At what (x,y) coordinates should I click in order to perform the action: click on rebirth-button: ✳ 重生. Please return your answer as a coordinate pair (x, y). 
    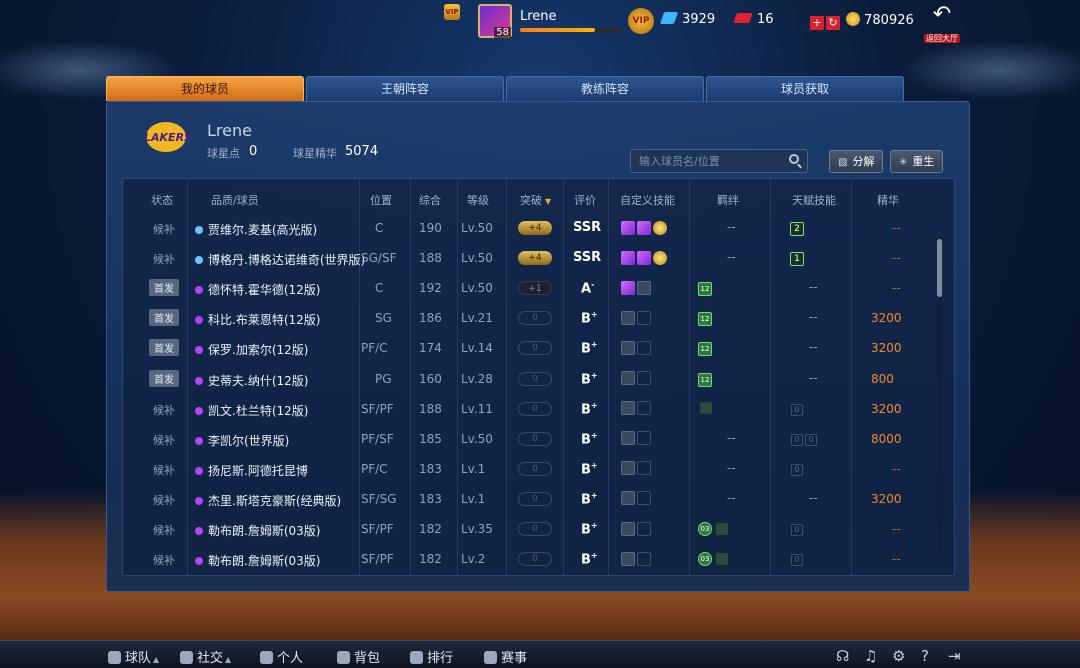
    Looking at the image, I should click on (917, 161).